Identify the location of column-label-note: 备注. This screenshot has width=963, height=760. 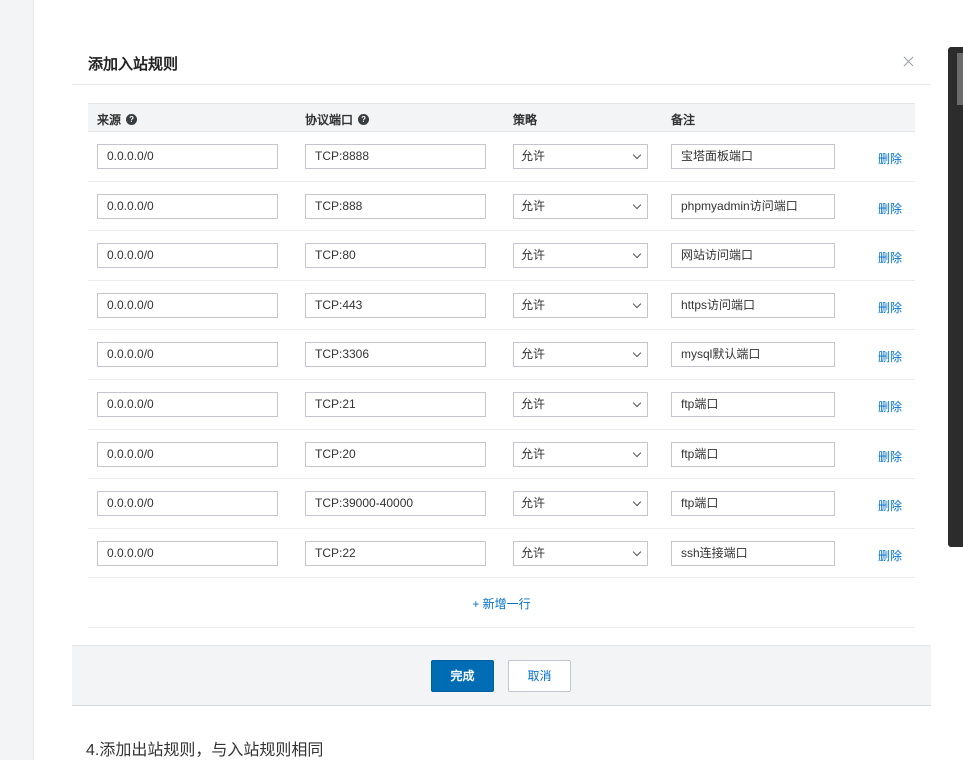
(683, 120).